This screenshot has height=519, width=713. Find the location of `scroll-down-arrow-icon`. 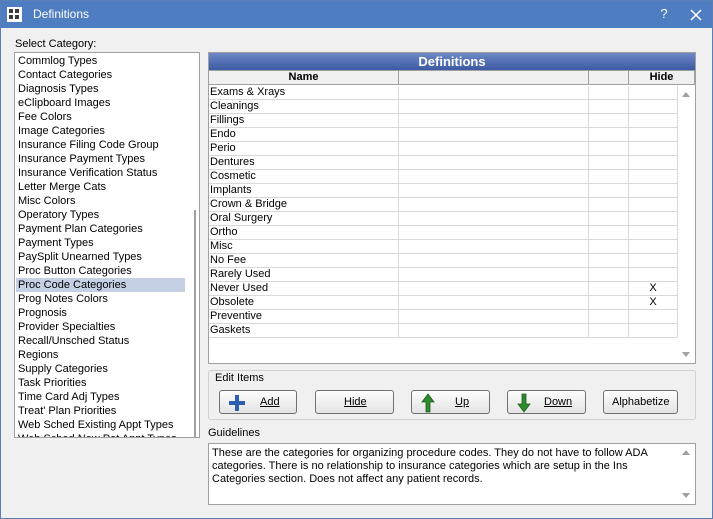

scroll-down-arrow-icon is located at coordinates (686, 354).